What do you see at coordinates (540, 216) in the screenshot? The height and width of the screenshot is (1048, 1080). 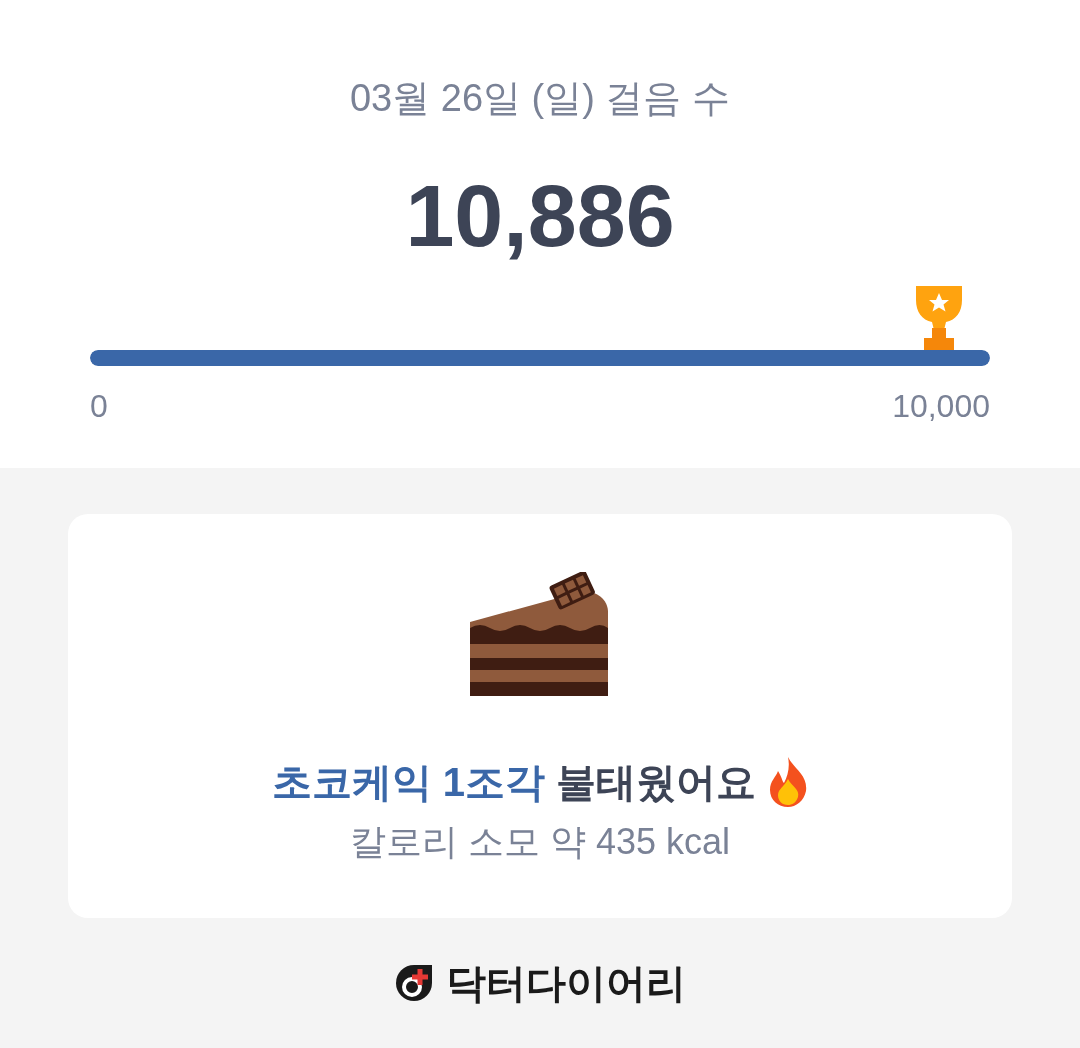 I see `step-count: 10,886` at bounding box center [540, 216].